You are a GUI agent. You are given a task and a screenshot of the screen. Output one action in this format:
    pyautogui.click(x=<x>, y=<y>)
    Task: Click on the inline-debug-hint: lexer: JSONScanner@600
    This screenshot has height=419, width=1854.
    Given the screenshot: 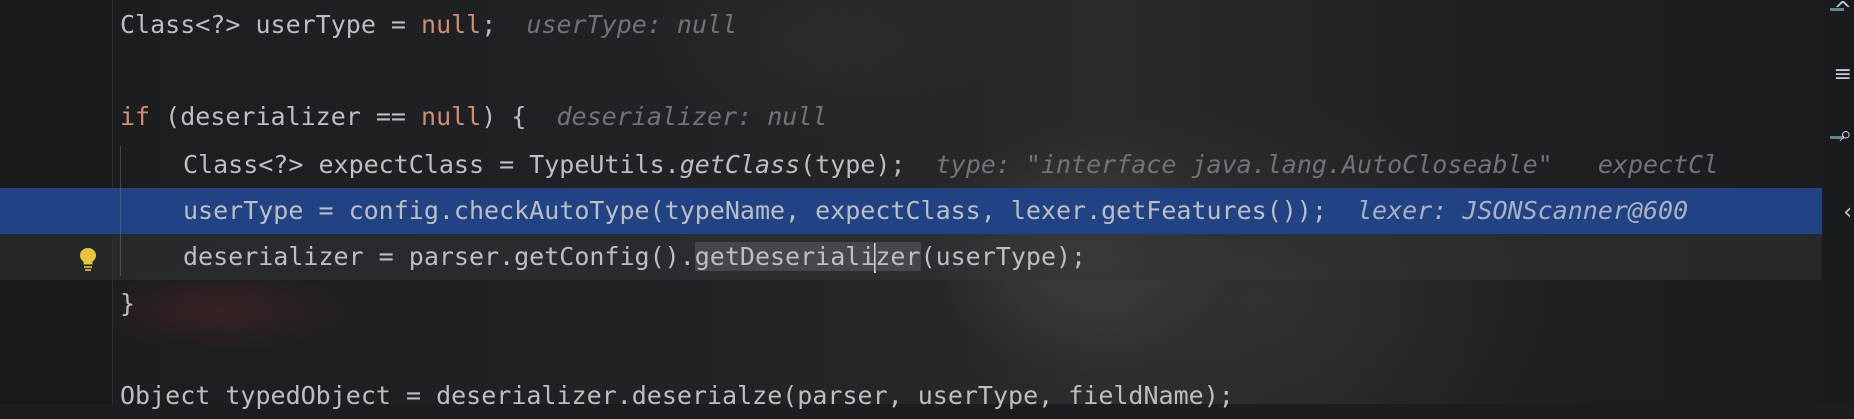 What is the action you would take?
    pyautogui.click(x=1523, y=210)
    